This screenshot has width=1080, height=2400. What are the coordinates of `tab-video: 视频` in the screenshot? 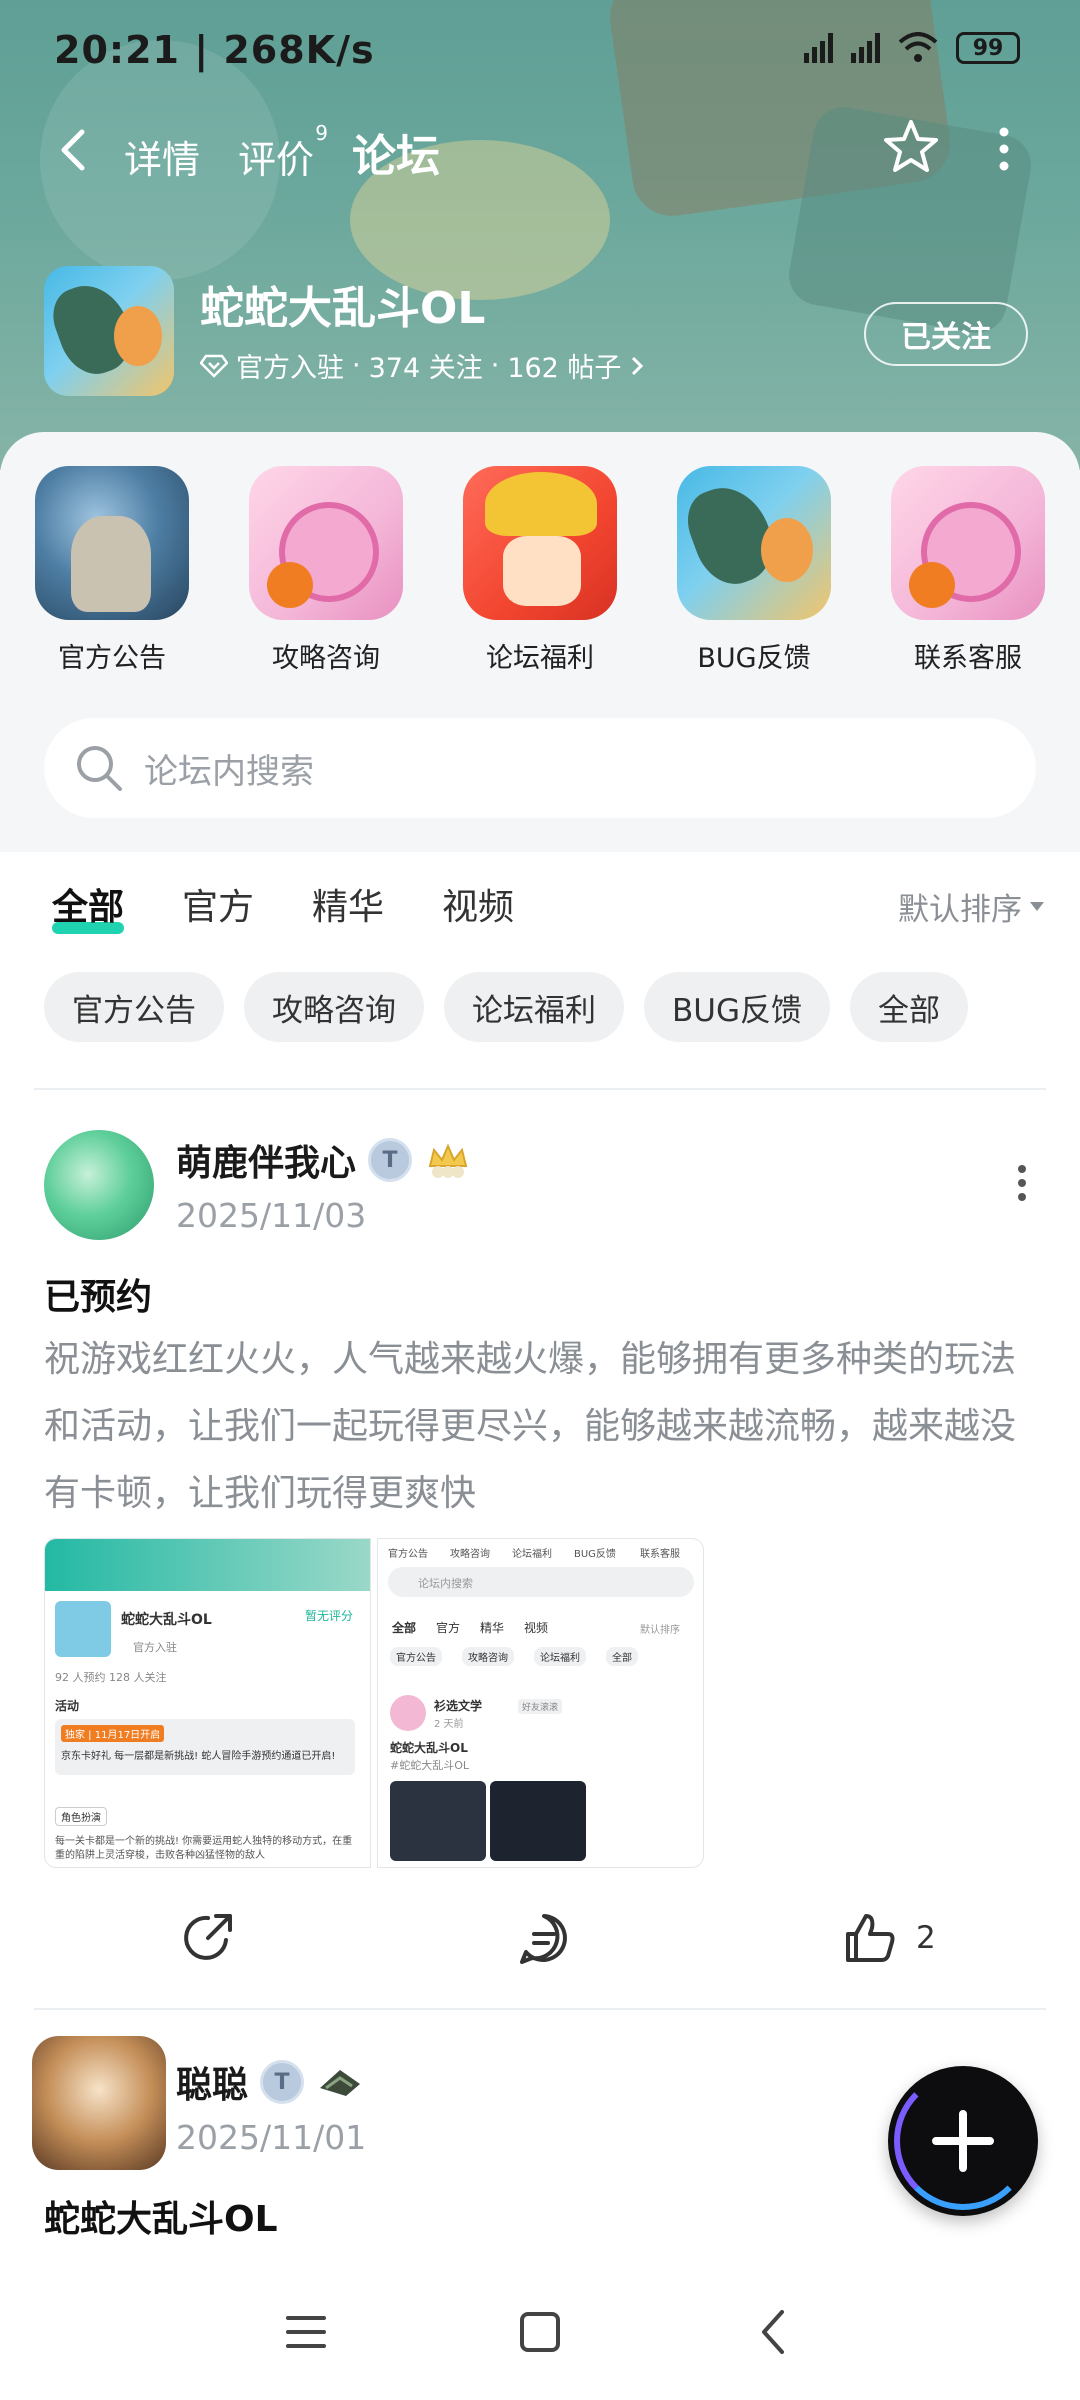 It's located at (478, 904).